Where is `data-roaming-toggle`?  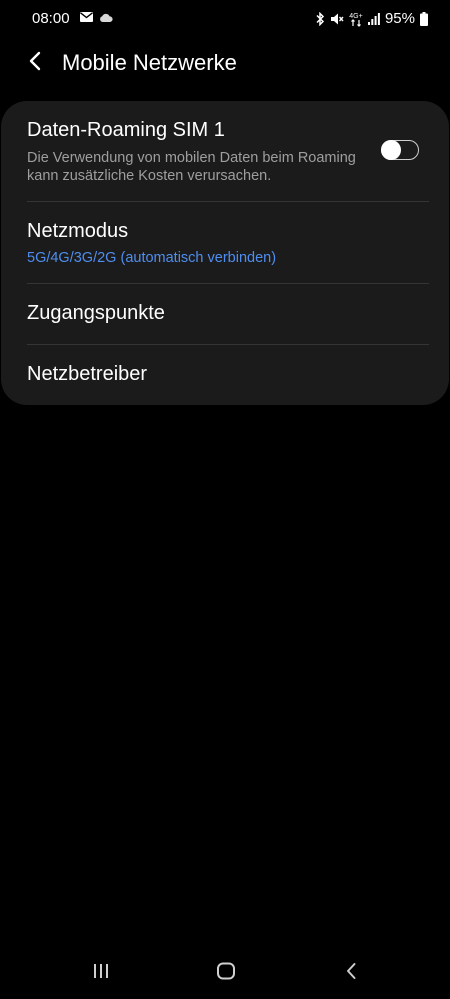 data-roaming-toggle is located at coordinates (399, 149).